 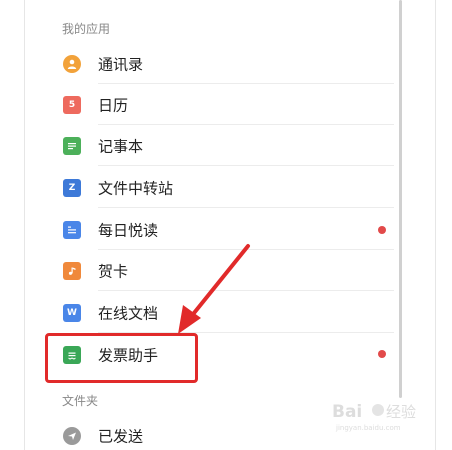 What do you see at coordinates (401, 412) in the screenshot?
I see `svg-text: 经验` at bounding box center [401, 412].